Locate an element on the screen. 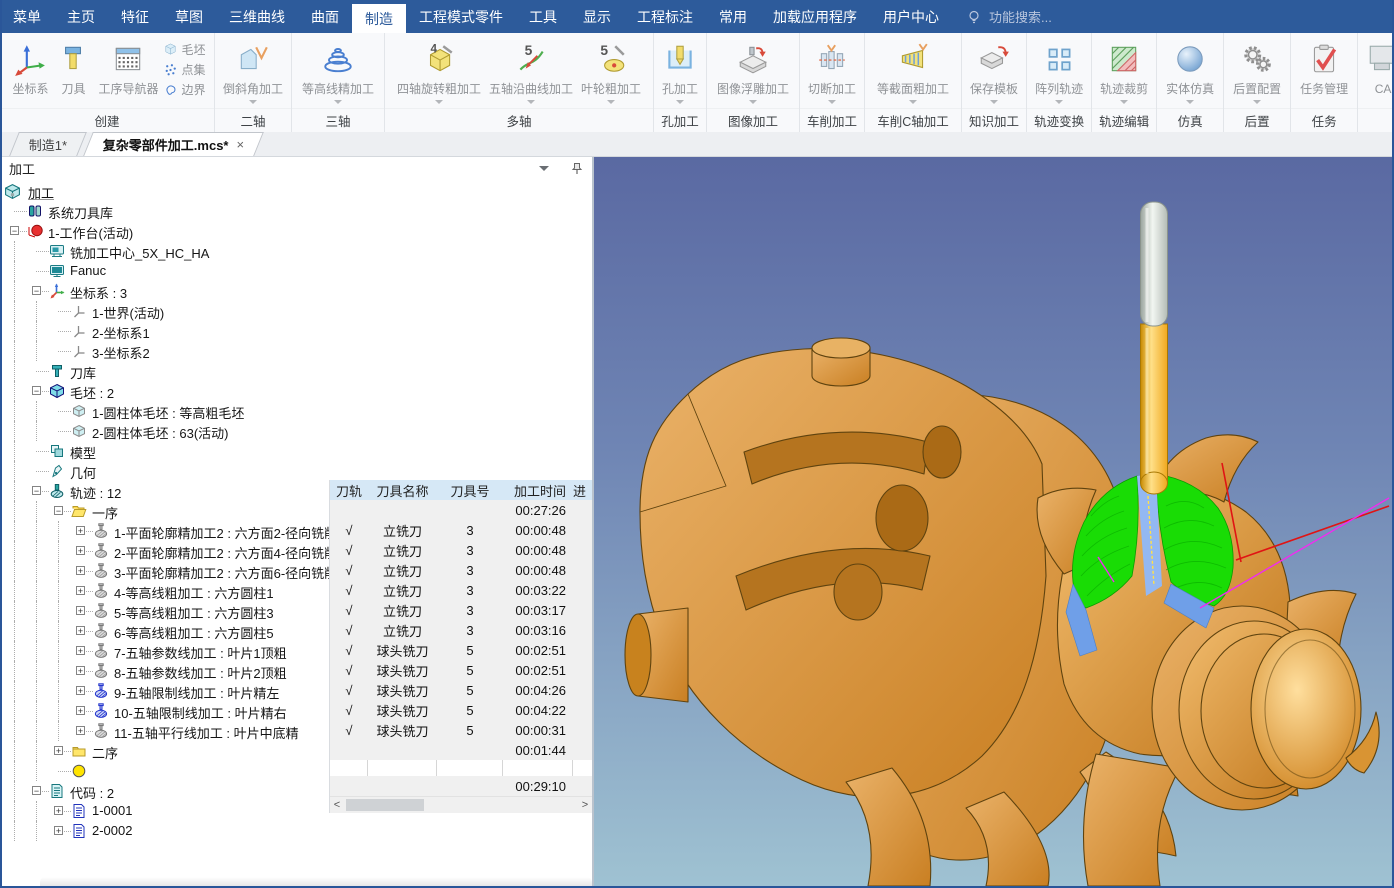  document-tab-2-active: 复杂零部件加工.mcs* × is located at coordinates (174, 144).